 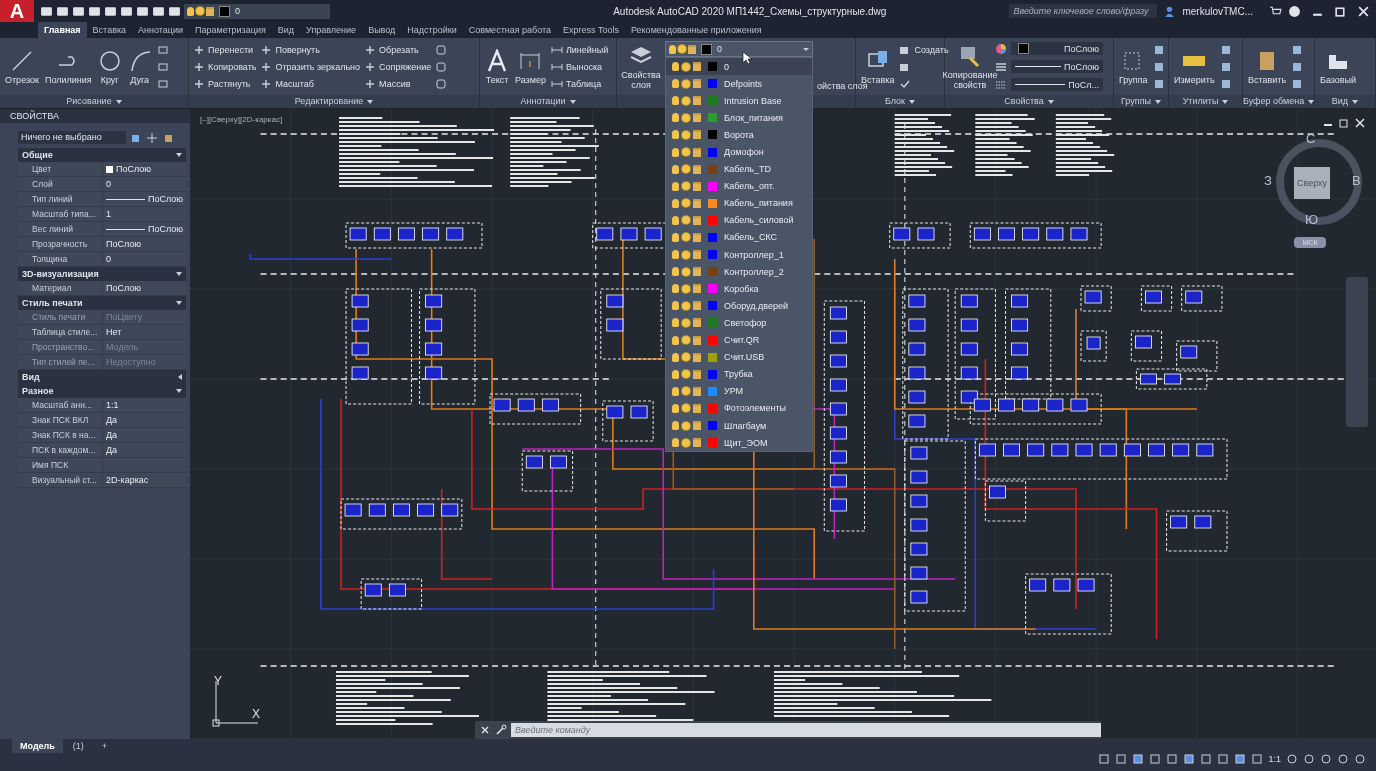 I want to click on ribbon-button: Повернуть, so click(x=310, y=49).